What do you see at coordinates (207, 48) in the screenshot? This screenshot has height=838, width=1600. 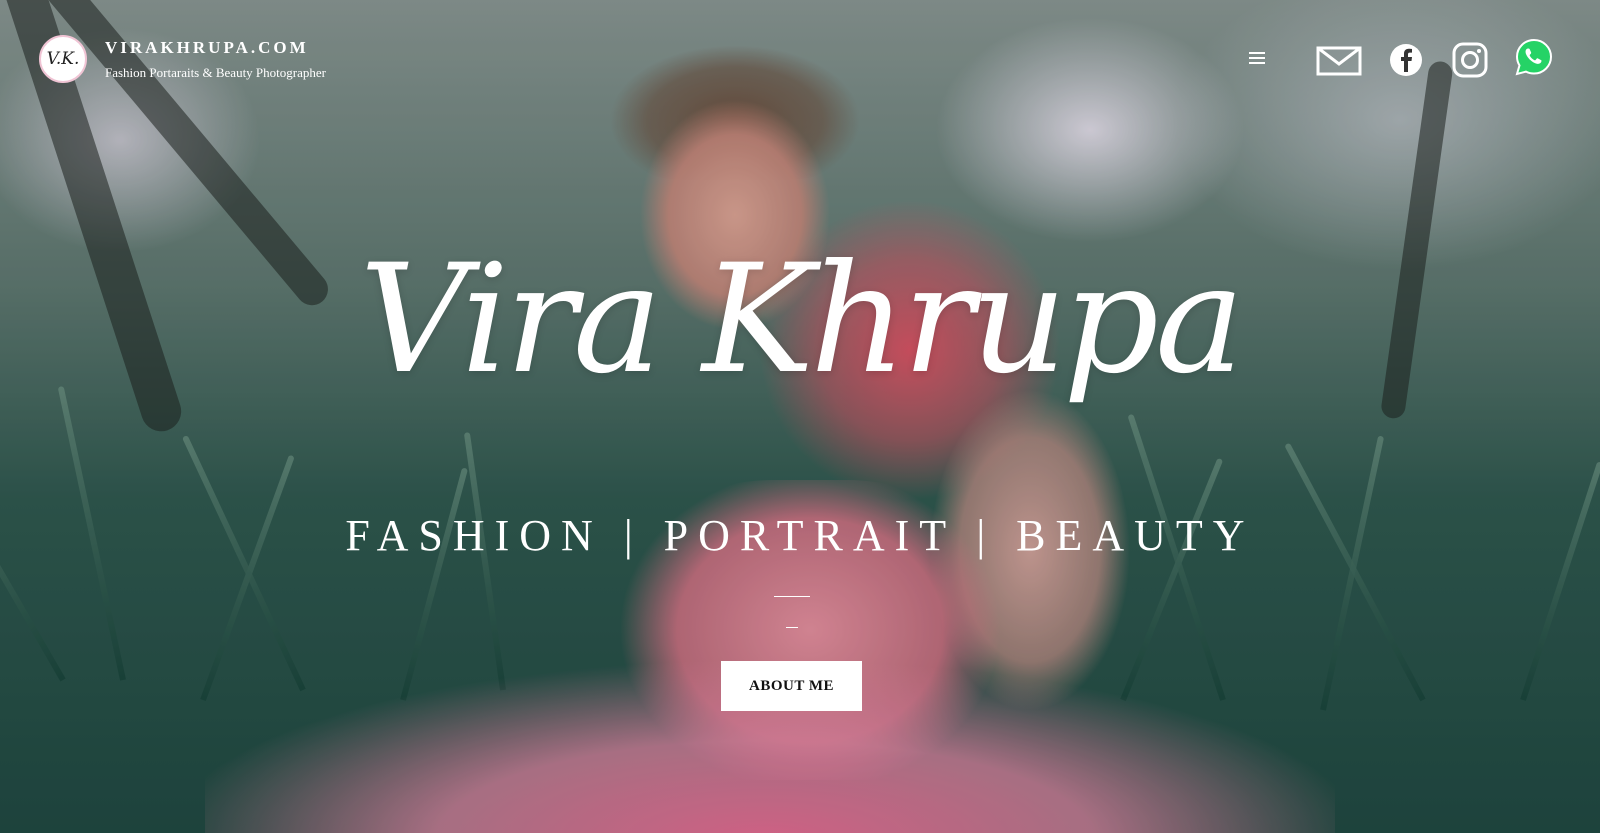 I see `site-title: VIRAKHRUPA.COM` at bounding box center [207, 48].